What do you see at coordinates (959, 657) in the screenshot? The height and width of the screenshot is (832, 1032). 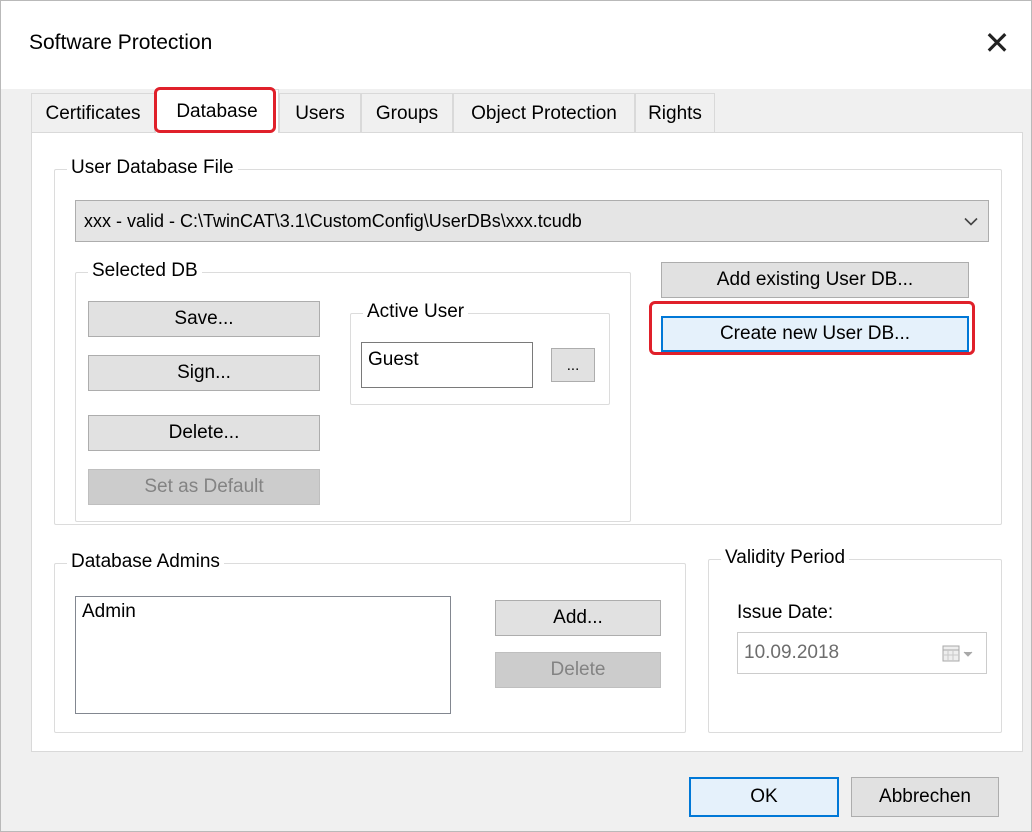 I see `calendar-icon` at bounding box center [959, 657].